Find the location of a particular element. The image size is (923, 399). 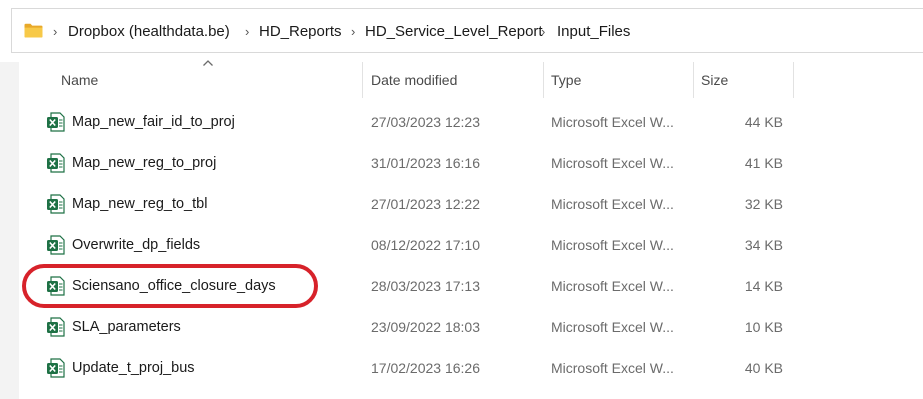

file-size: 34 KB is located at coordinates (763, 245).